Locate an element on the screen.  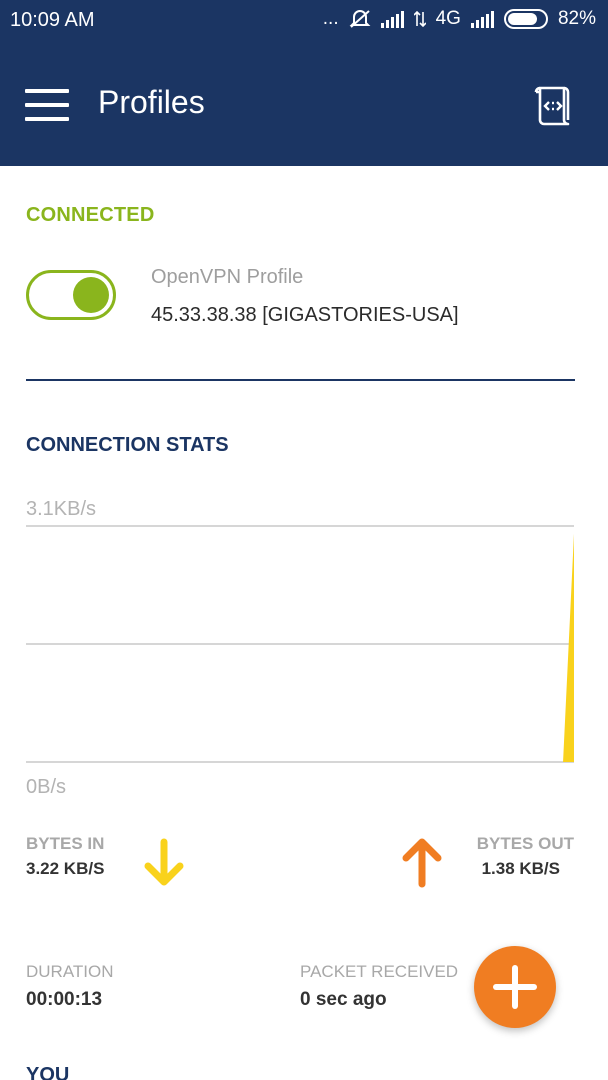
status-bar: 10:09 AM ... 4G 82% is located at coordinates (304, 20).